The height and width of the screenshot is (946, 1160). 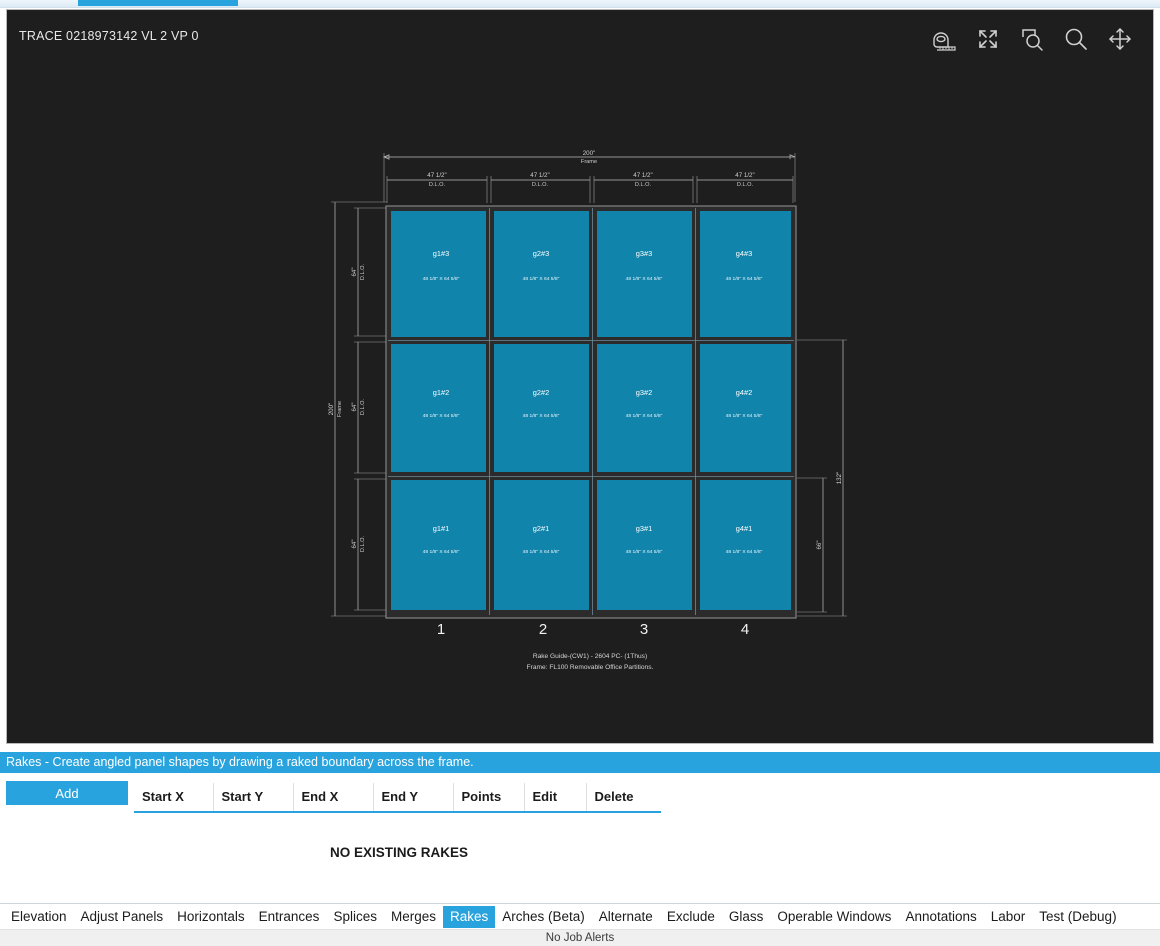 I want to click on tab-exclude: Exclude, so click(x=691, y=917).